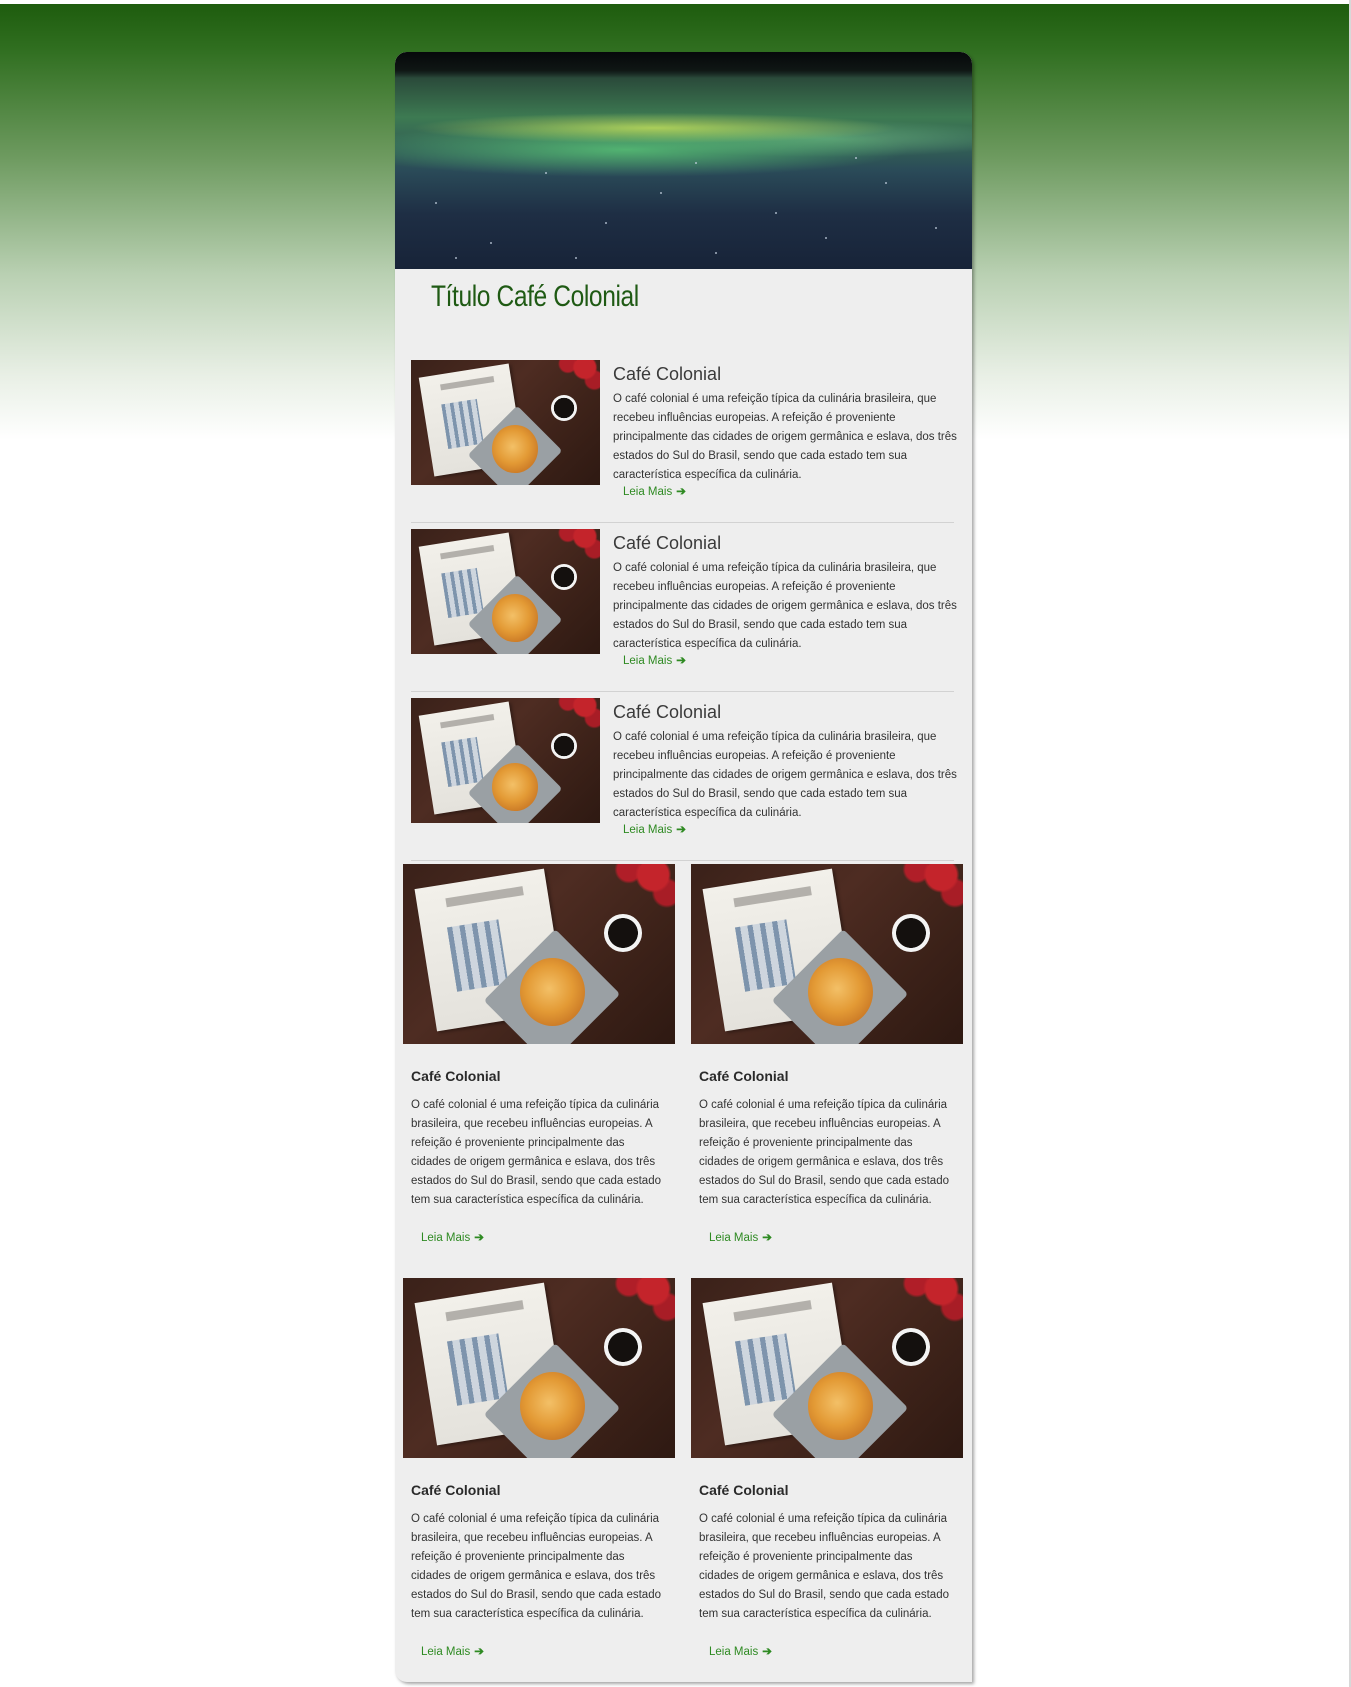 Image resolution: width=1351 pixels, height=1687 pixels. Describe the element at coordinates (683, 160) in the screenshot. I see `hero-image` at that location.